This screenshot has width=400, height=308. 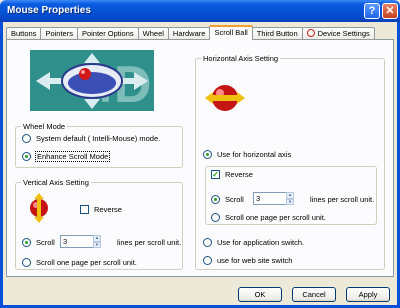 I want to click on close-button: ✕, so click(x=390, y=11).